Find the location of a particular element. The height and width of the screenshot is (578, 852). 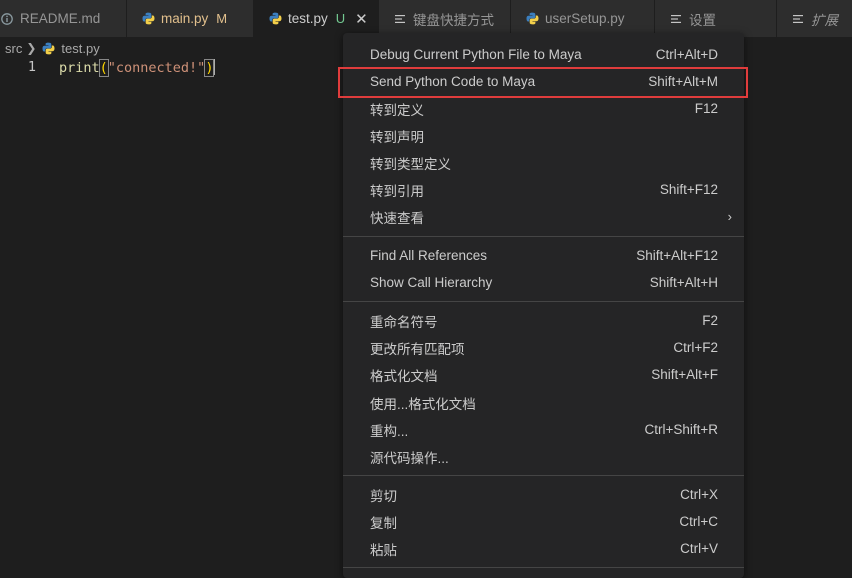

chevron-right-icon: ❯ is located at coordinates (31, 48).